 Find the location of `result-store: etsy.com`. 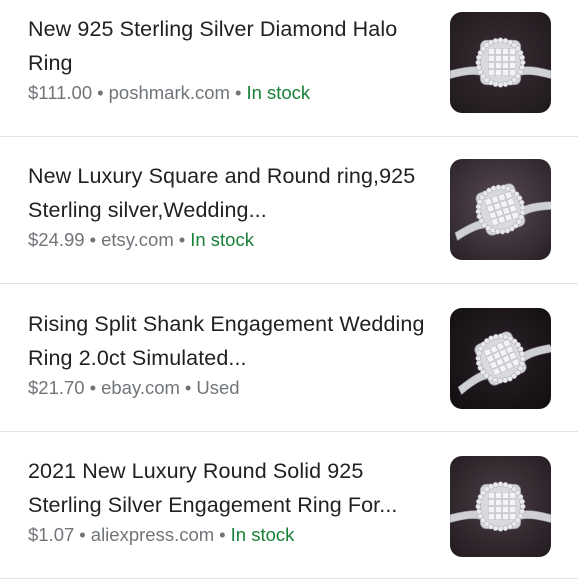

result-store: etsy.com is located at coordinates (137, 239).